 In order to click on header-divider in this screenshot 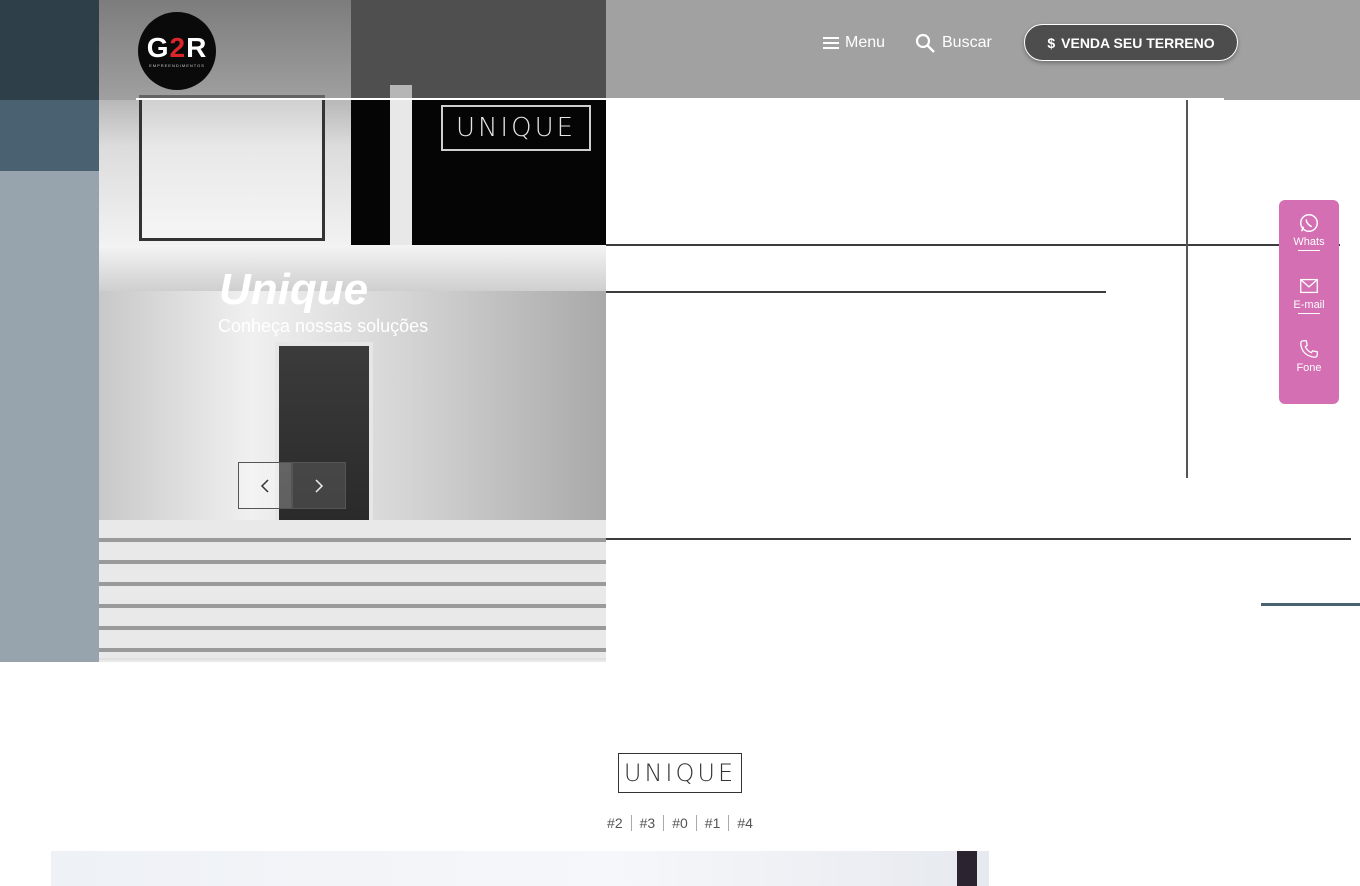, I will do `click(680, 99)`.